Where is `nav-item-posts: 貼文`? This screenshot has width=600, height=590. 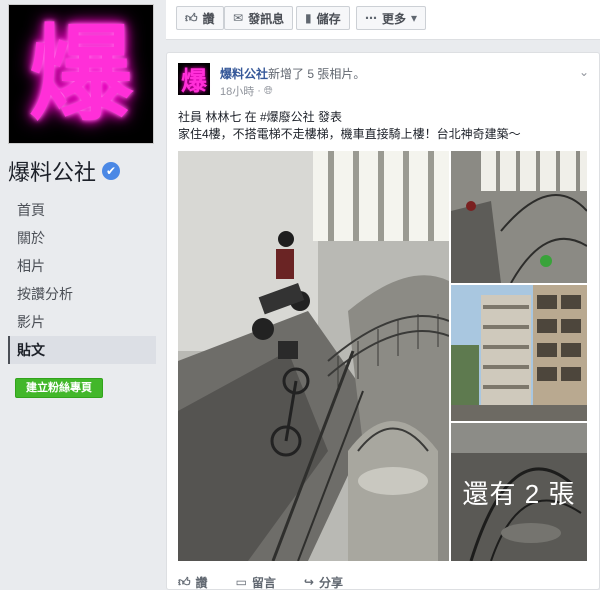 nav-item-posts: 貼文 is located at coordinates (82, 350).